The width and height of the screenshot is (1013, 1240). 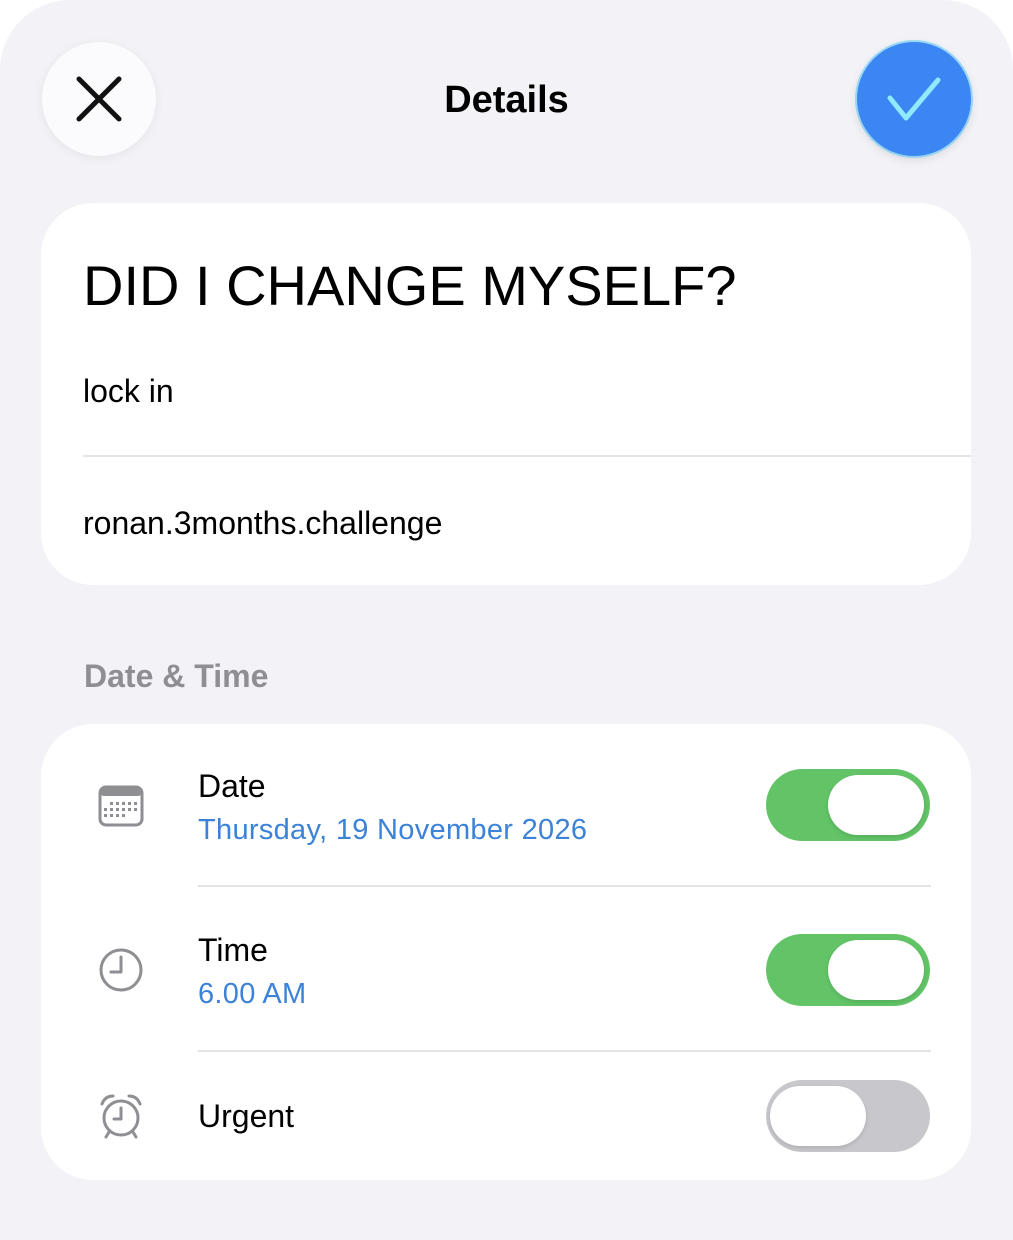 I want to click on calendar-icon, so click(x=121, y=806).